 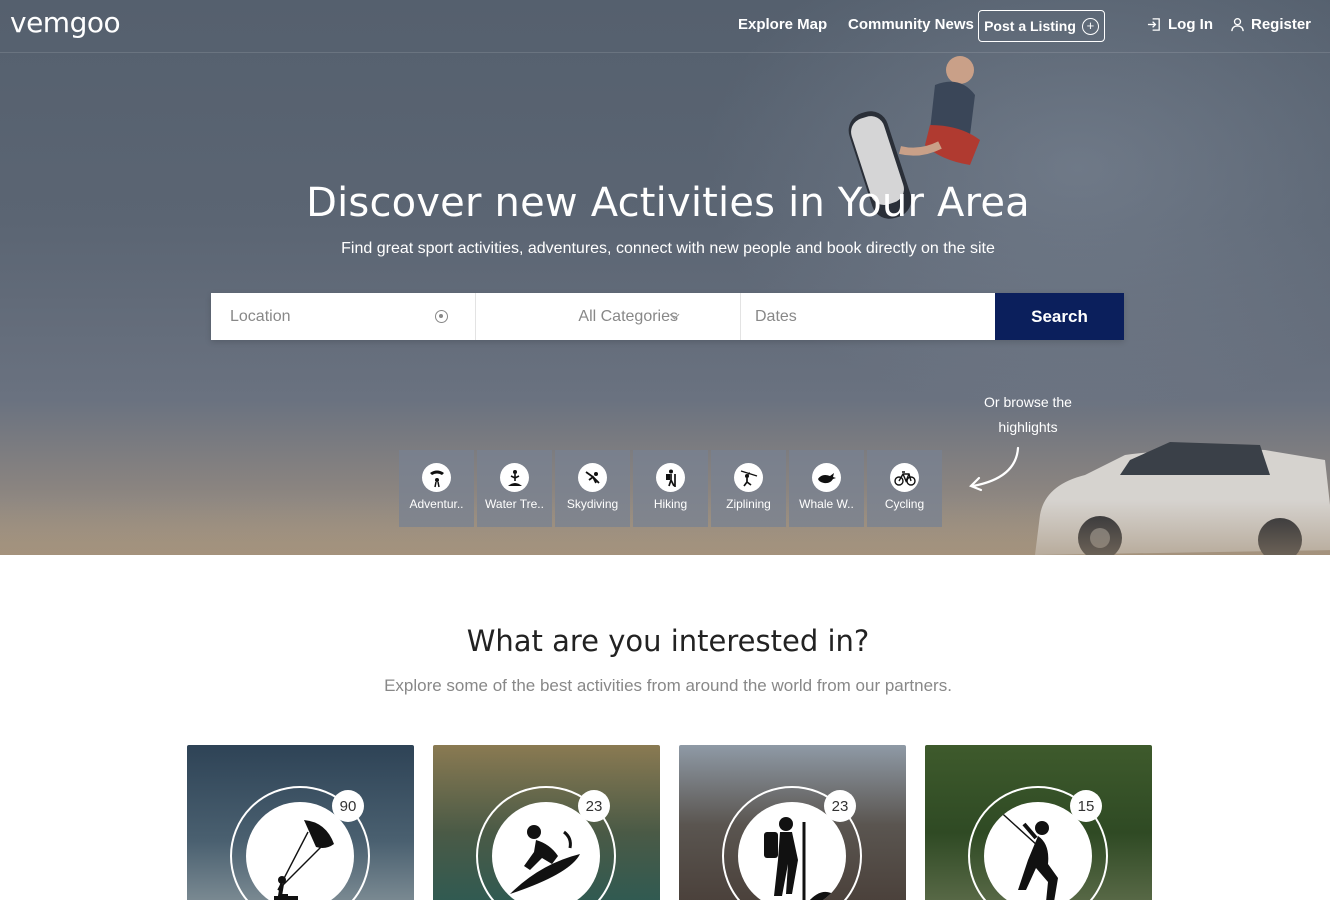 What do you see at coordinates (300, 822) in the screenshot?
I see `category-card-kitesurfing: 90` at bounding box center [300, 822].